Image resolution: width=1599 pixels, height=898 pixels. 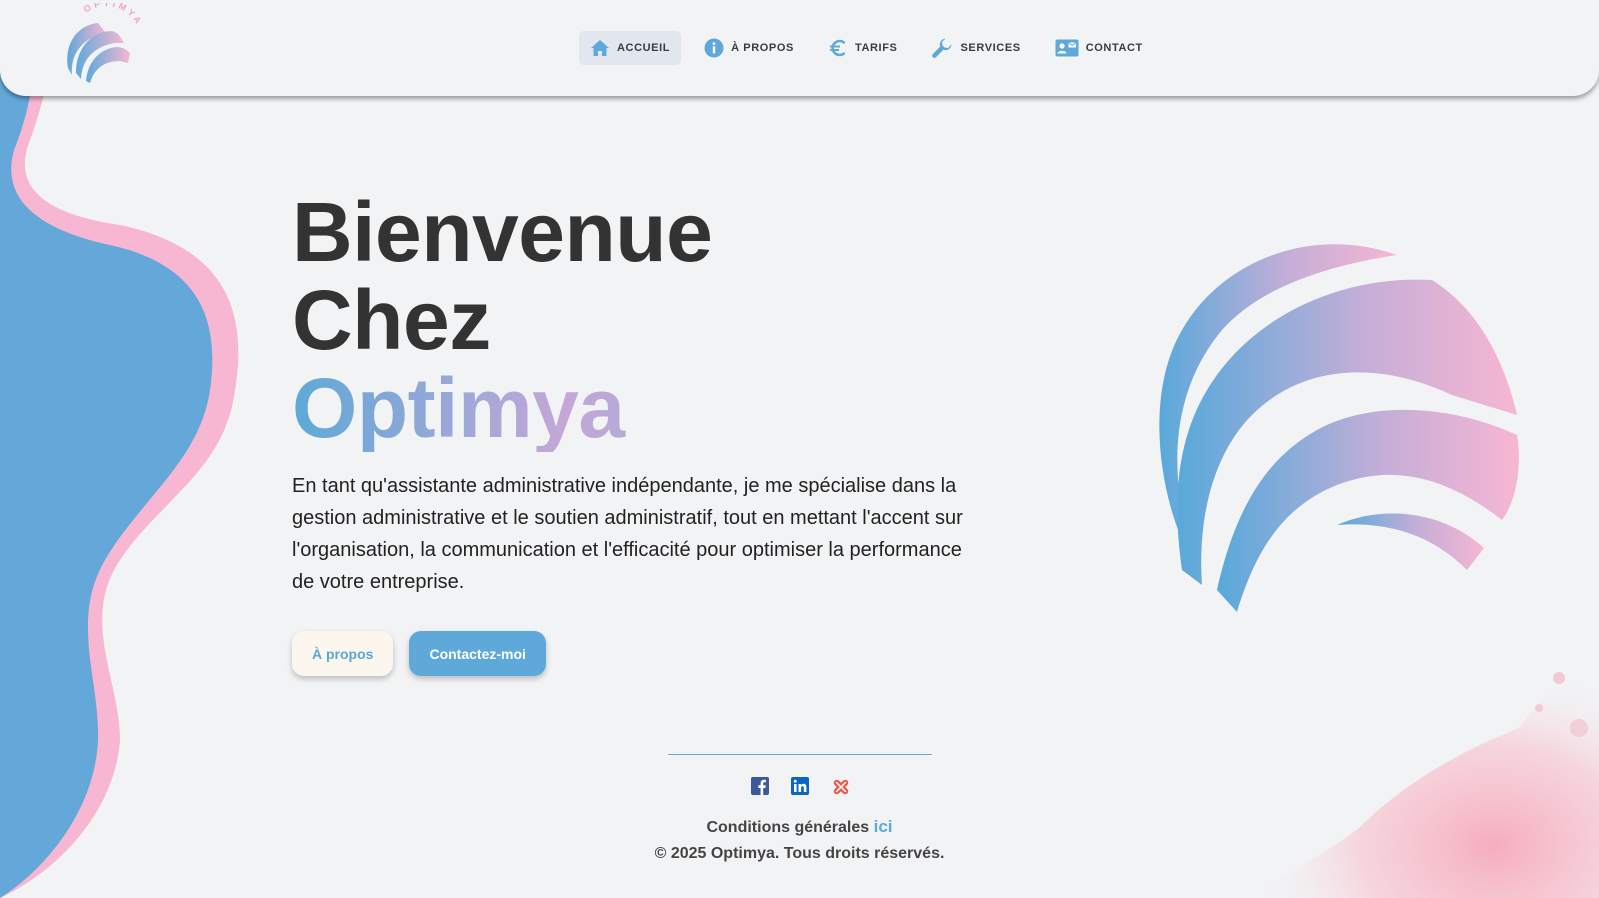 I want to click on nav-label-contact: CONTACT, so click(x=1114, y=48).